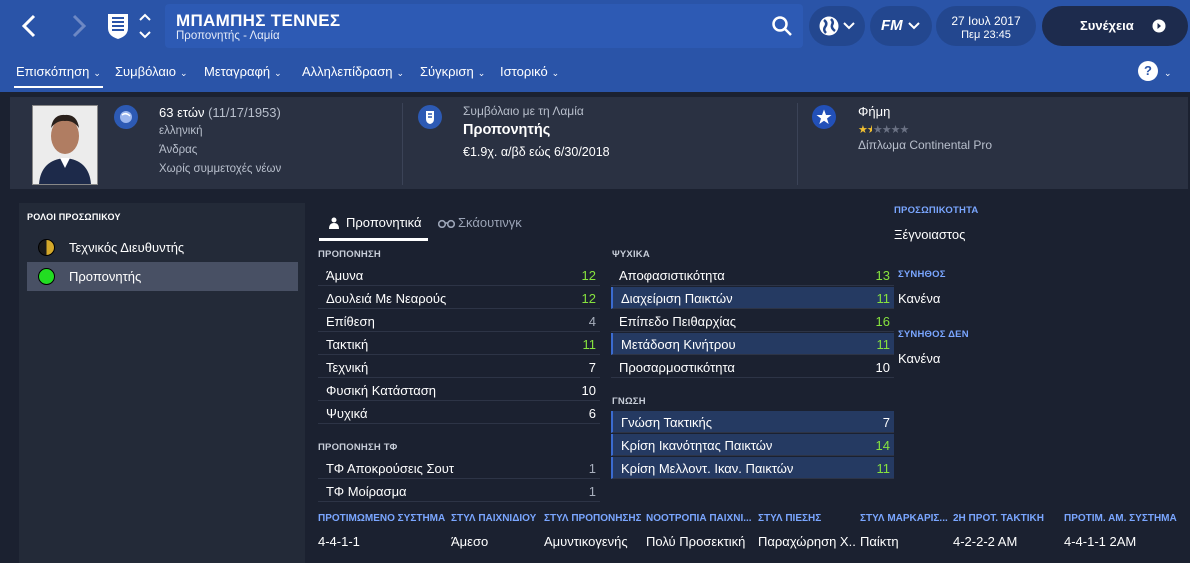 This screenshot has height=563, width=1190. I want to click on staff-photo, so click(65, 145).